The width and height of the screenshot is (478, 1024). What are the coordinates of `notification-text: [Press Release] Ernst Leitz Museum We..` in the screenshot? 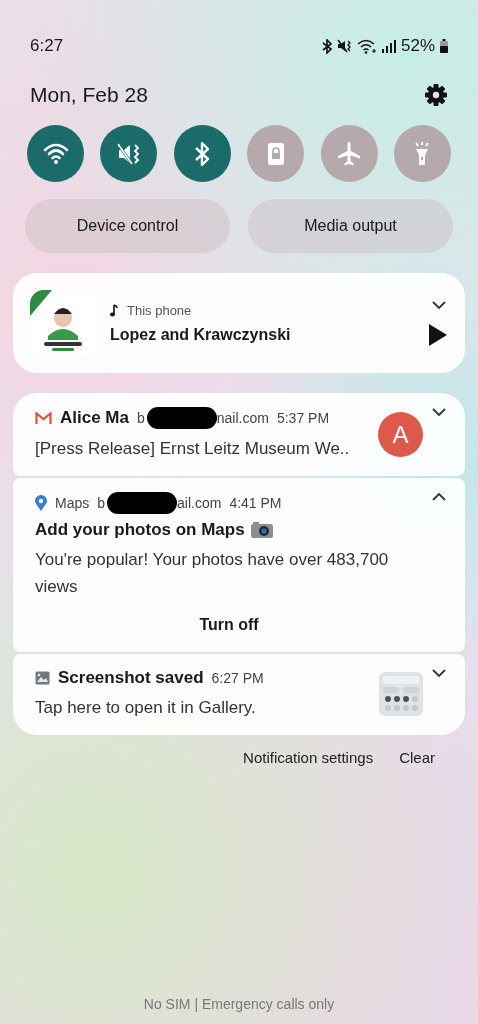 It's located at (193, 449).